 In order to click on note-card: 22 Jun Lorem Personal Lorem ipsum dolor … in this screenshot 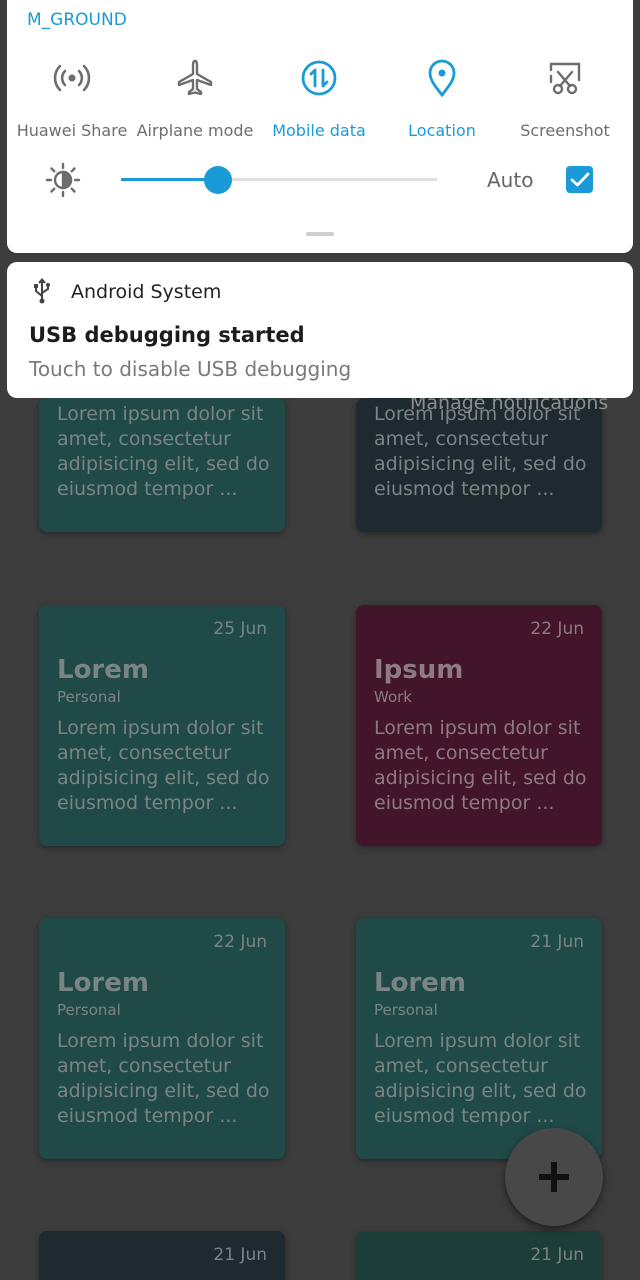, I will do `click(162, 1038)`.